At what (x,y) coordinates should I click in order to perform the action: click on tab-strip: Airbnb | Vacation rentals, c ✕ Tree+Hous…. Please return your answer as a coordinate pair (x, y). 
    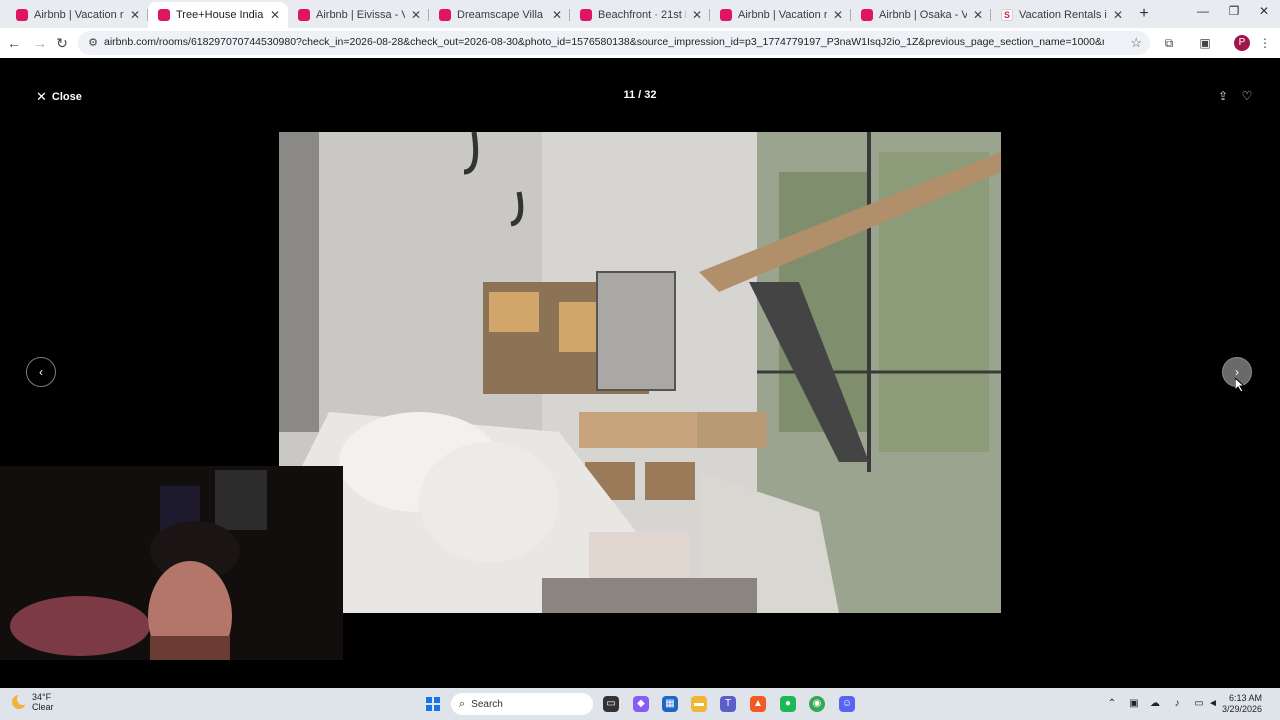
    Looking at the image, I should click on (640, 14).